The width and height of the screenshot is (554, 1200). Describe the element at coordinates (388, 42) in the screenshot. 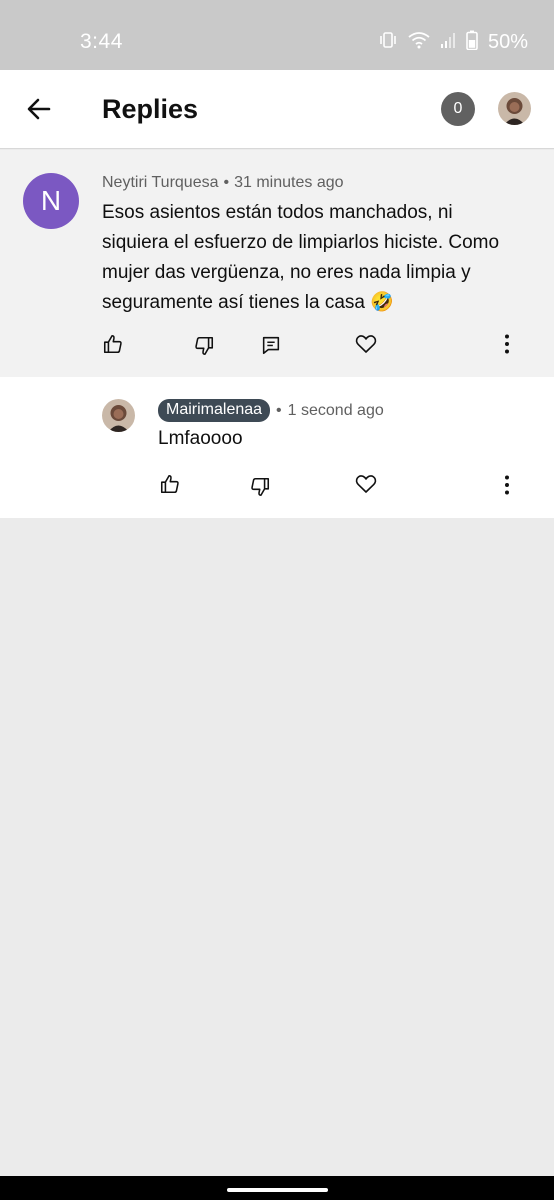

I see `vibrate-icon` at that location.